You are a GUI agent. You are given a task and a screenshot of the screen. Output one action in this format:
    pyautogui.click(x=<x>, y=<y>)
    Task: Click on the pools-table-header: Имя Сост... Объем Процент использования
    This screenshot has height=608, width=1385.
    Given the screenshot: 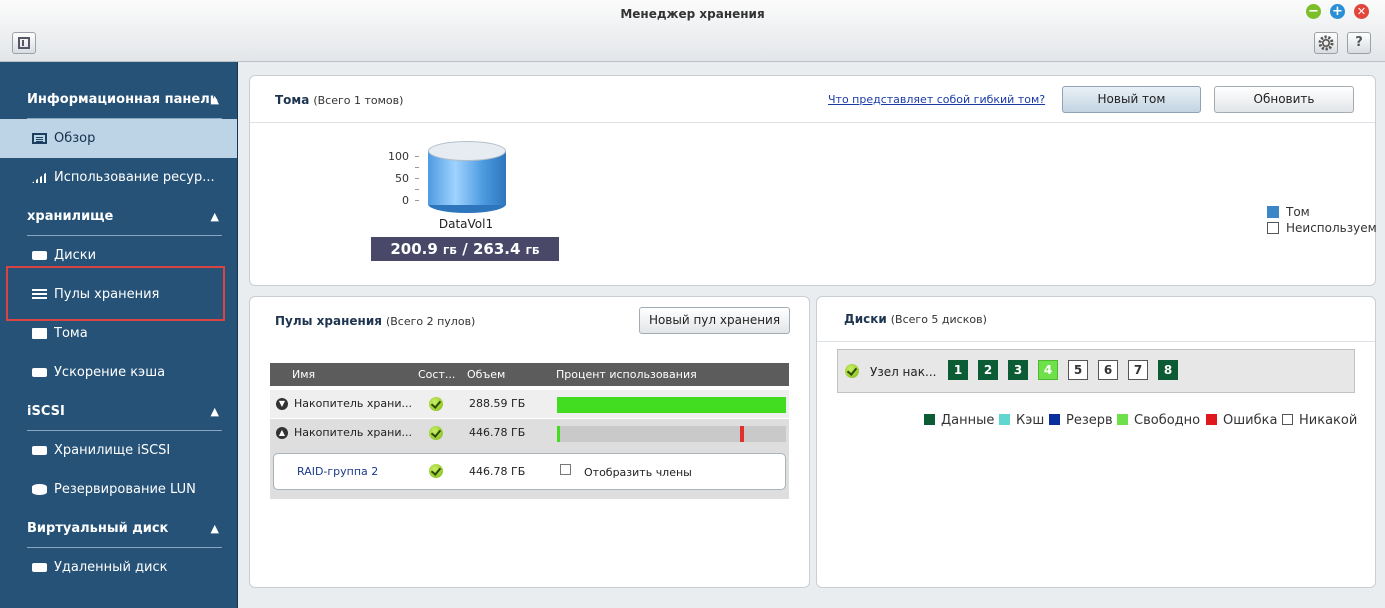 What is the action you would take?
    pyautogui.click(x=529, y=374)
    